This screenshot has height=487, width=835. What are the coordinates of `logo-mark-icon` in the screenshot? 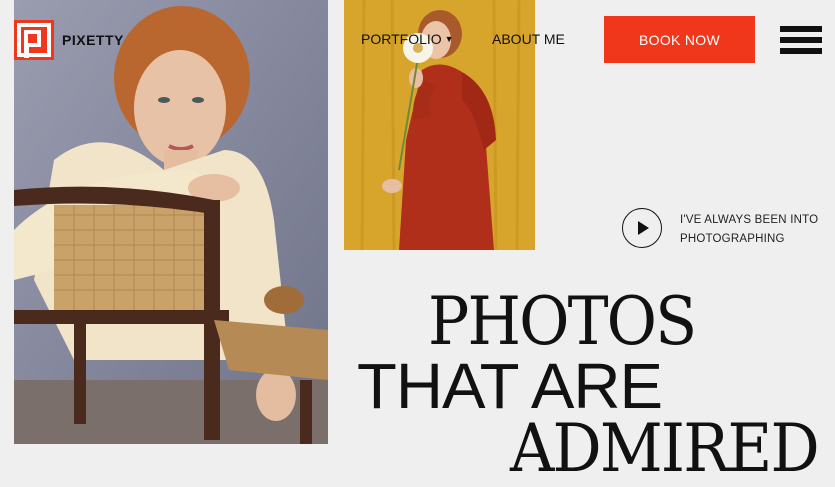 It's located at (34, 40).